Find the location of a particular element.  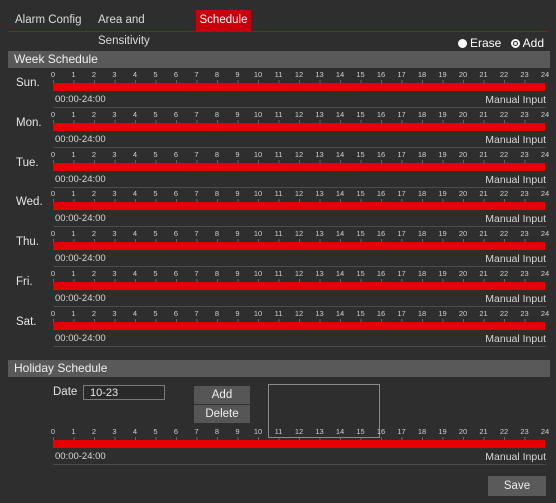

day-5-schedule-bar is located at coordinates (299, 286).